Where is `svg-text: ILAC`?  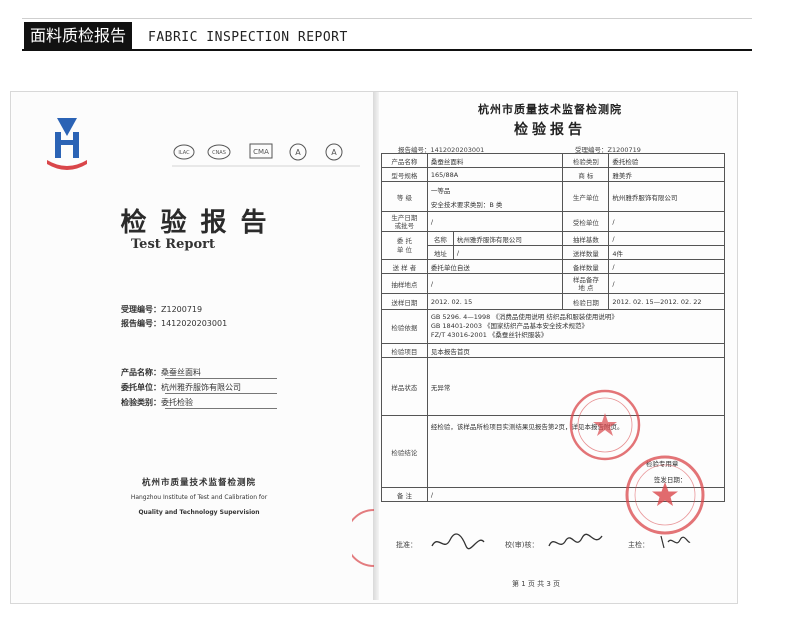
svg-text: ILAC is located at coordinates (184, 153).